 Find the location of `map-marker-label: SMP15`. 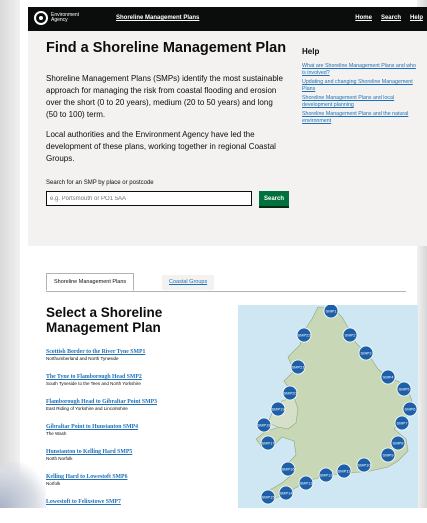

map-marker-label: SMP15 is located at coordinates (268, 497).